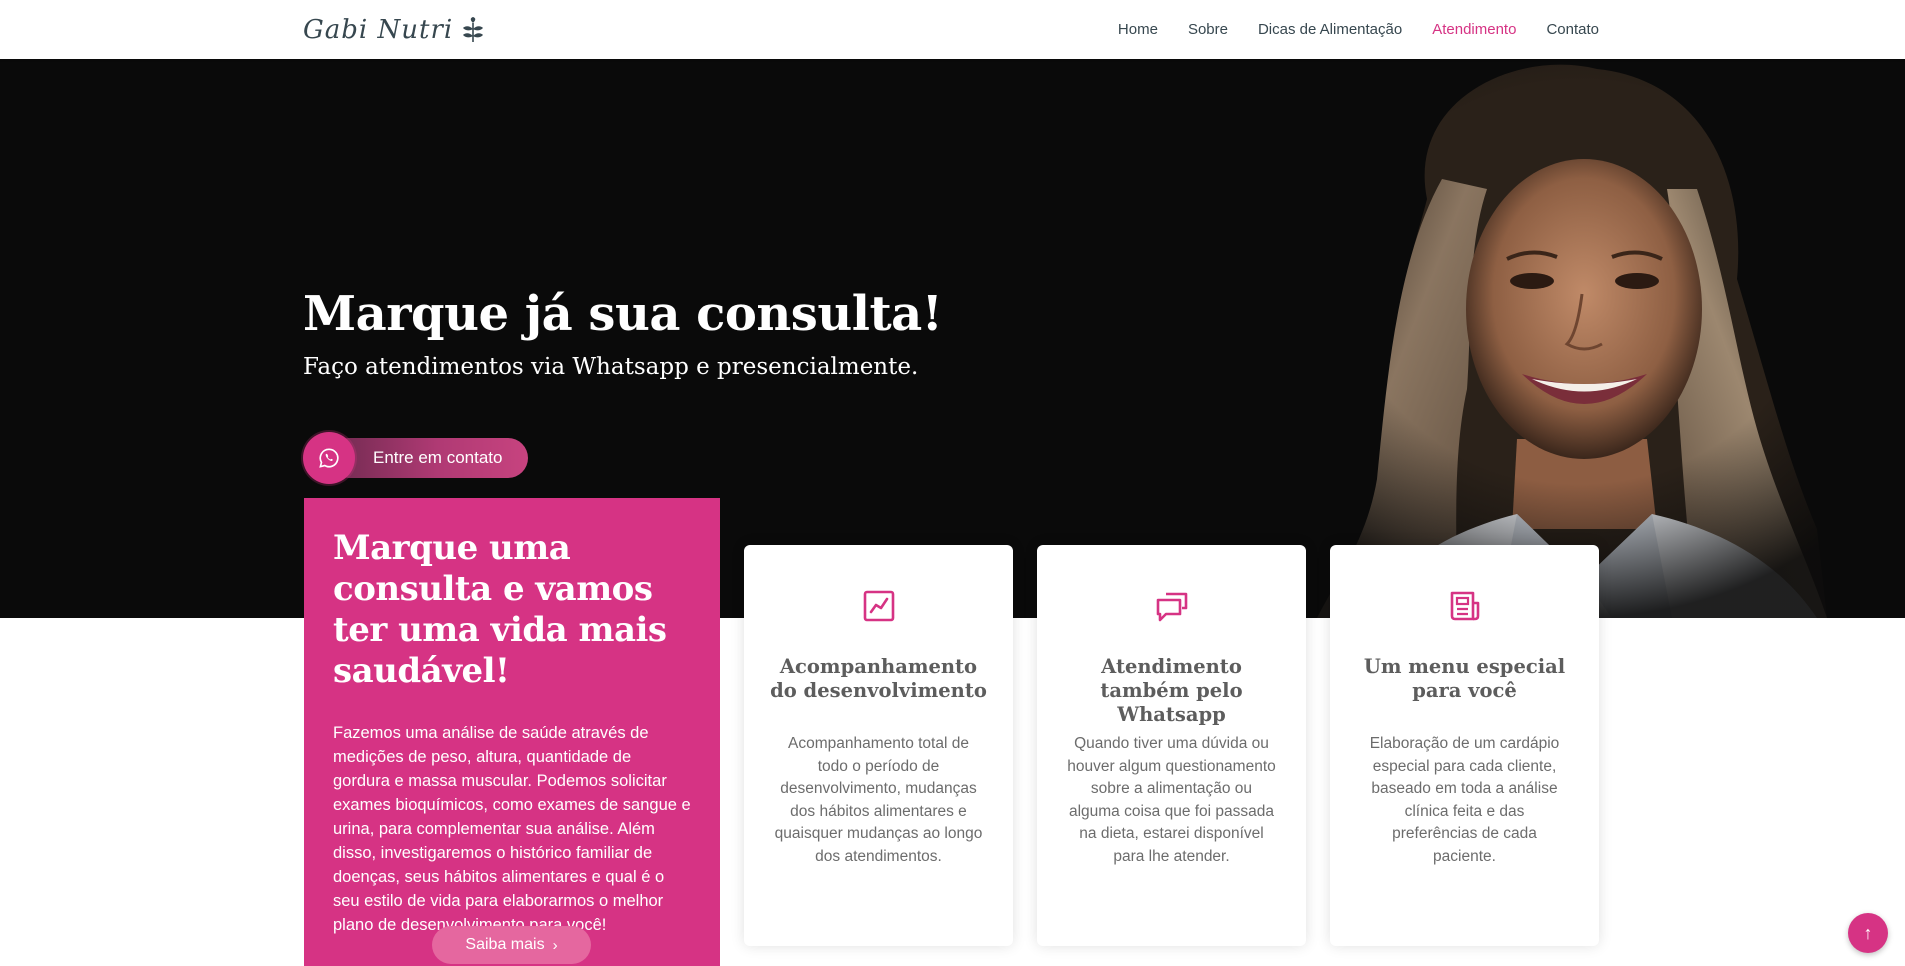 This screenshot has height=966, width=1905. What do you see at coordinates (623, 314) in the screenshot?
I see `hero-title: Marque já sua consulta!` at bounding box center [623, 314].